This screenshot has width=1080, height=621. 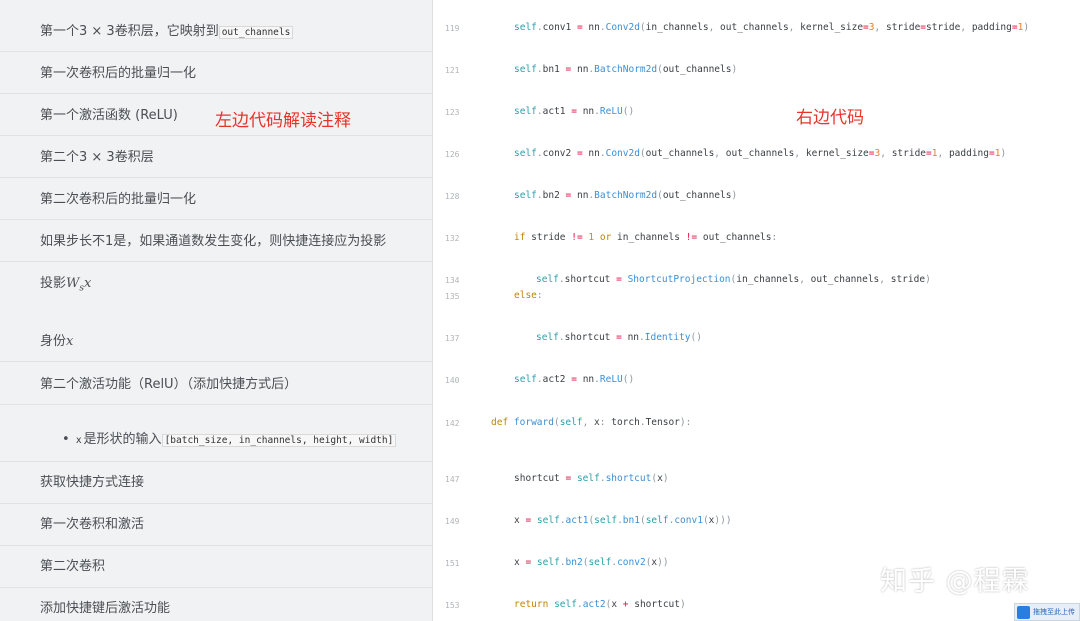 What do you see at coordinates (216, 26) in the screenshot?
I see `list-item: 第一个3 × 3卷积层，它映射到 out_channels` at bounding box center [216, 26].